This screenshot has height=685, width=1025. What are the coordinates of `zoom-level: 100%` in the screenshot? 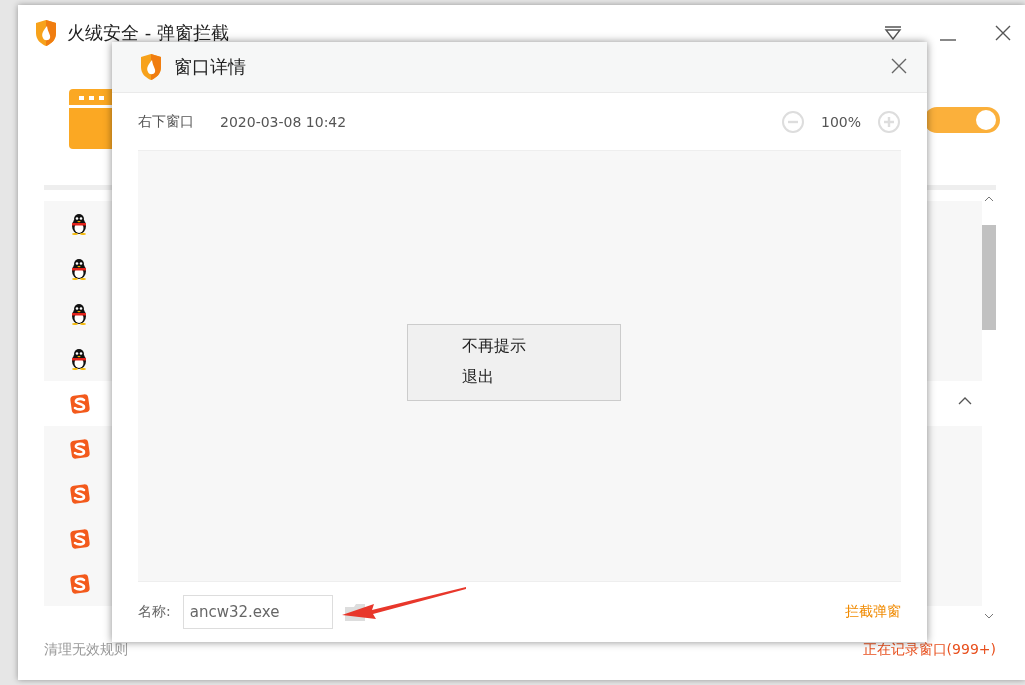 It's located at (840, 121).